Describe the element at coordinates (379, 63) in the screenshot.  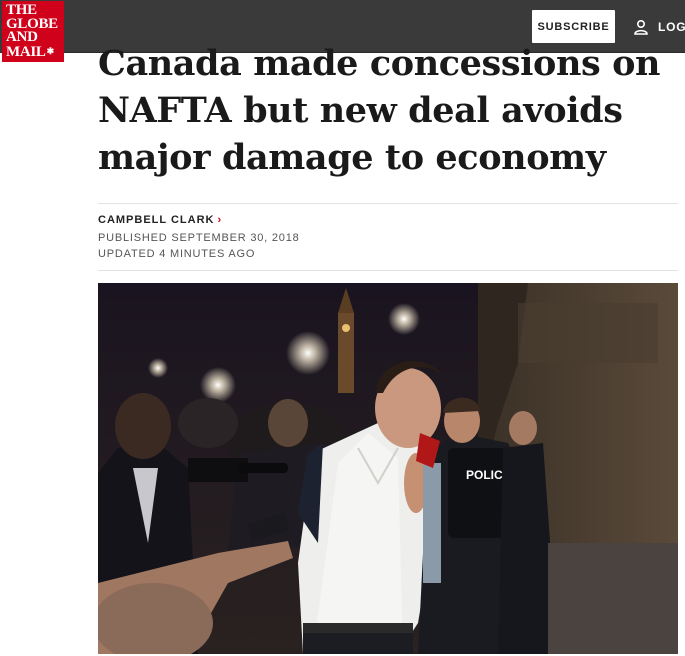
I see `headline-line: Canada made concessions on` at that location.